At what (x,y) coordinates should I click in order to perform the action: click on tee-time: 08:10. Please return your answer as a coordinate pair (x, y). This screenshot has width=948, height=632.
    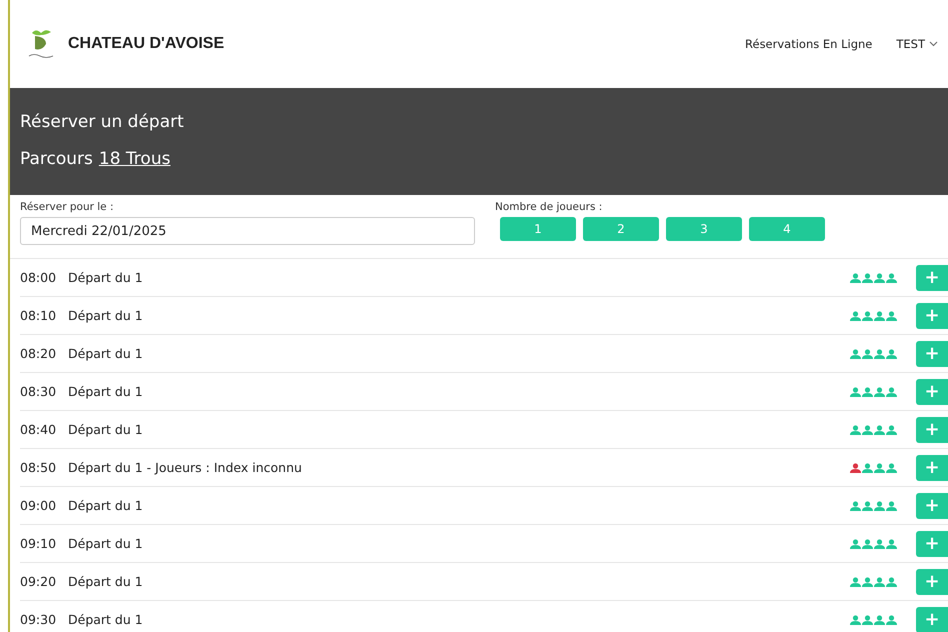
    Looking at the image, I should click on (39, 315).